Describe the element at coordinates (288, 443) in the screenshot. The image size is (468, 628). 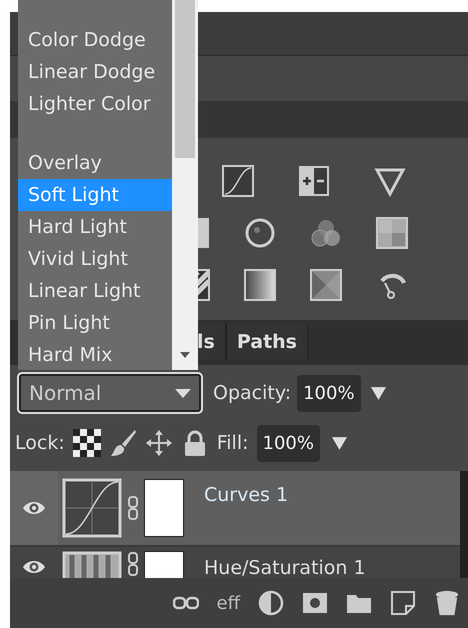
I see `fill-field: 100%` at that location.